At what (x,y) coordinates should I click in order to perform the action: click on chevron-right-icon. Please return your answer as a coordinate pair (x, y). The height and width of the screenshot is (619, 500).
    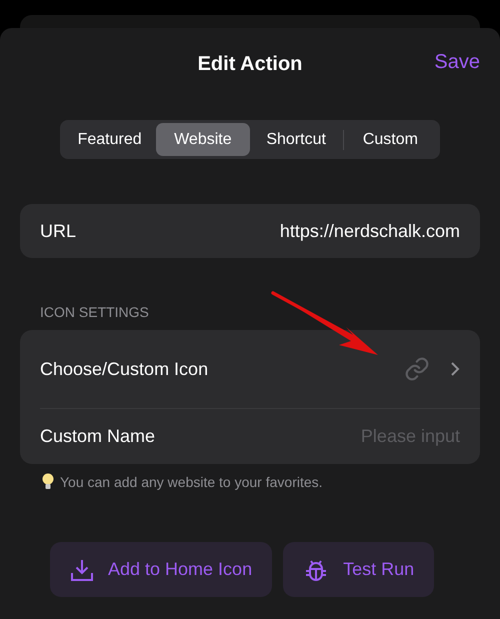
    Looking at the image, I should click on (455, 369).